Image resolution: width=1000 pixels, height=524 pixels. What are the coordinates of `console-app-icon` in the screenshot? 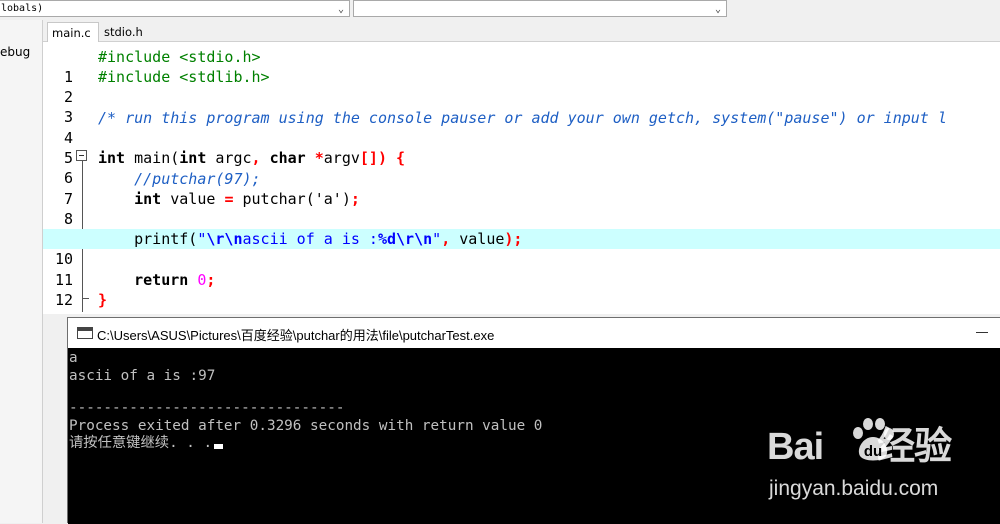 It's located at (85, 333).